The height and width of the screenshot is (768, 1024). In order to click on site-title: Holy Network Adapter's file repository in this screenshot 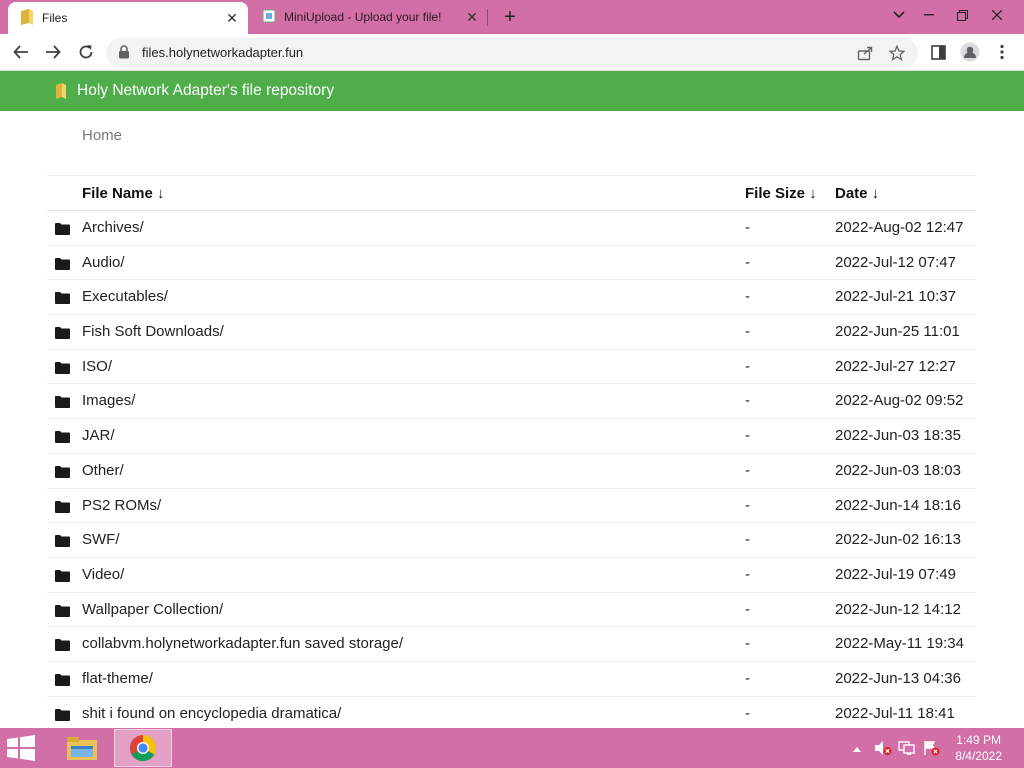, I will do `click(205, 91)`.